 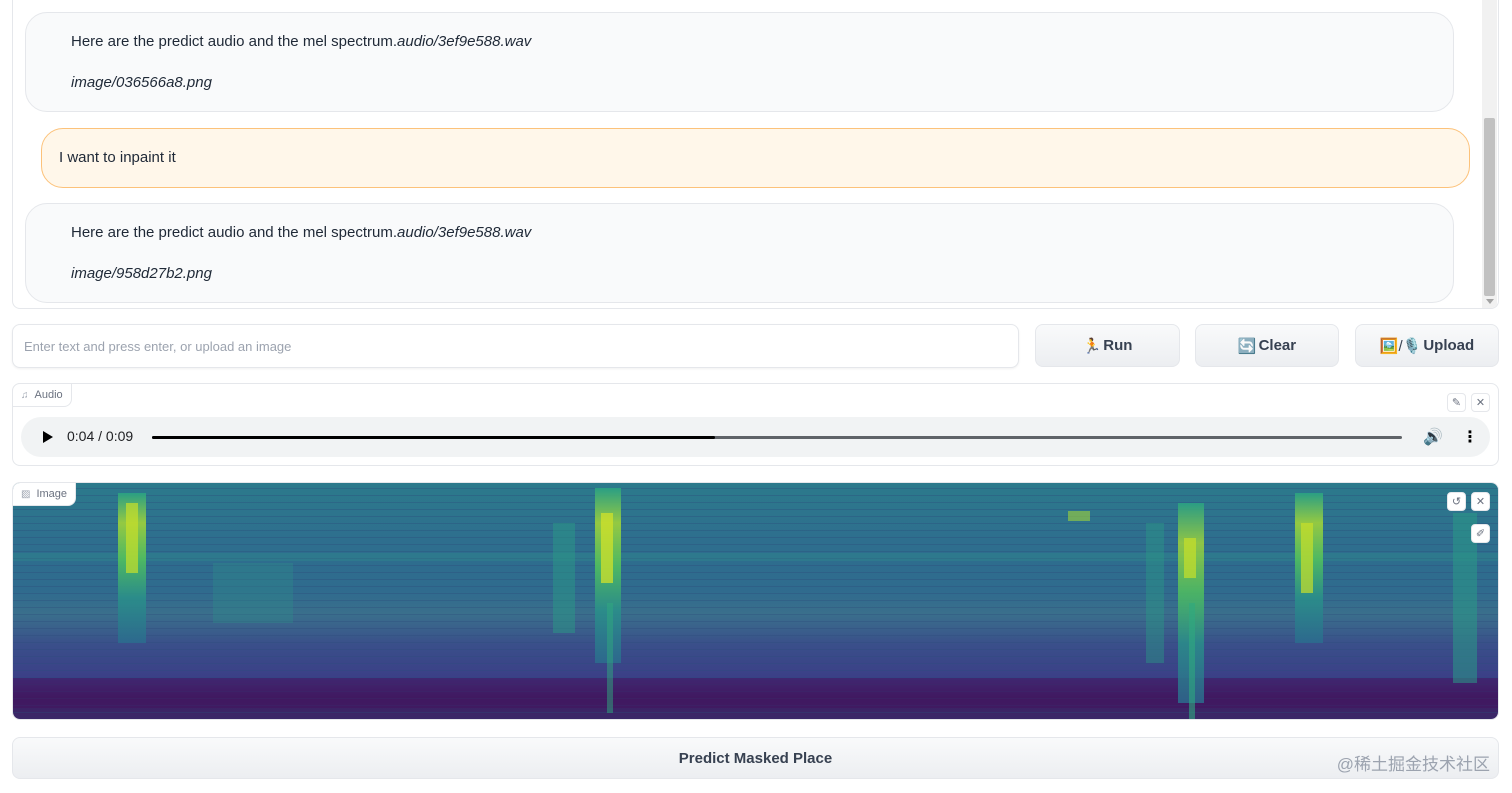 What do you see at coordinates (1489, 207) in the screenshot?
I see `chat-scrollbar-thumb` at bounding box center [1489, 207].